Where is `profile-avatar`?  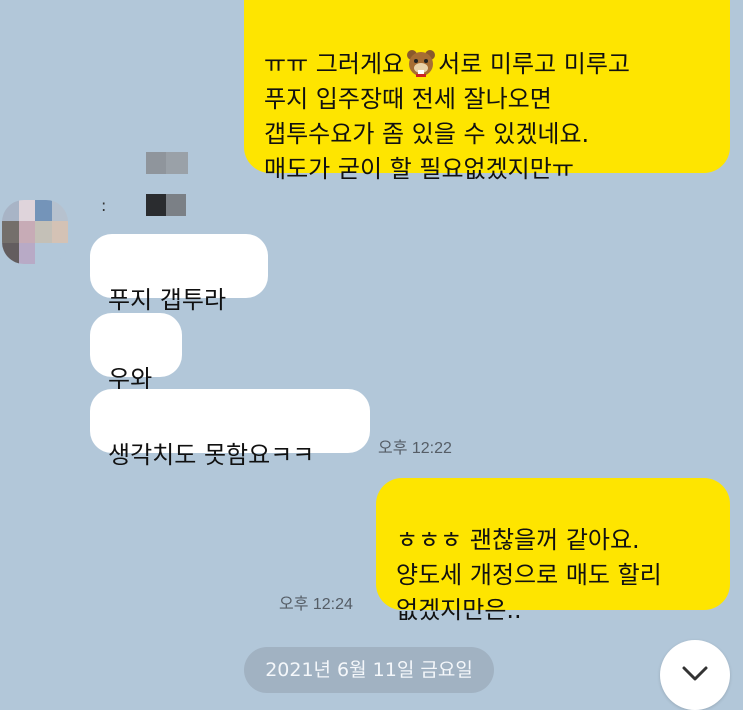 profile-avatar is located at coordinates (35, 232).